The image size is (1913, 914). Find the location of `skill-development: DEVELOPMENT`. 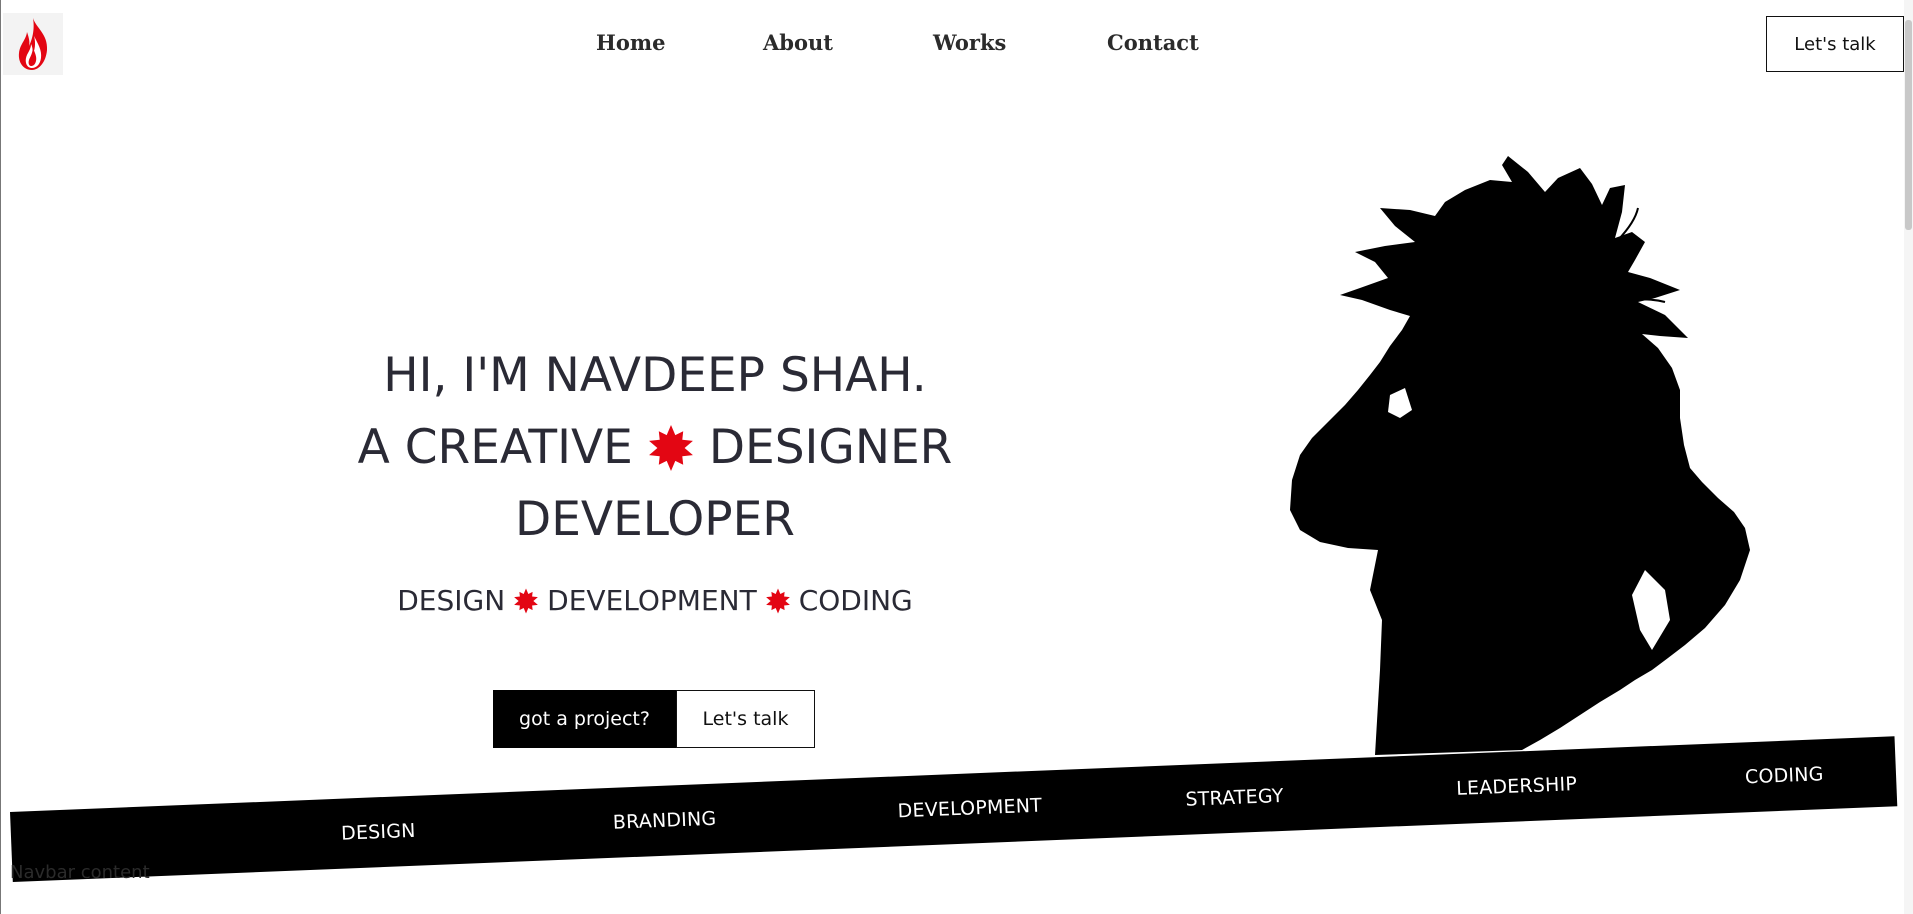

skill-development: DEVELOPMENT is located at coordinates (652, 600).